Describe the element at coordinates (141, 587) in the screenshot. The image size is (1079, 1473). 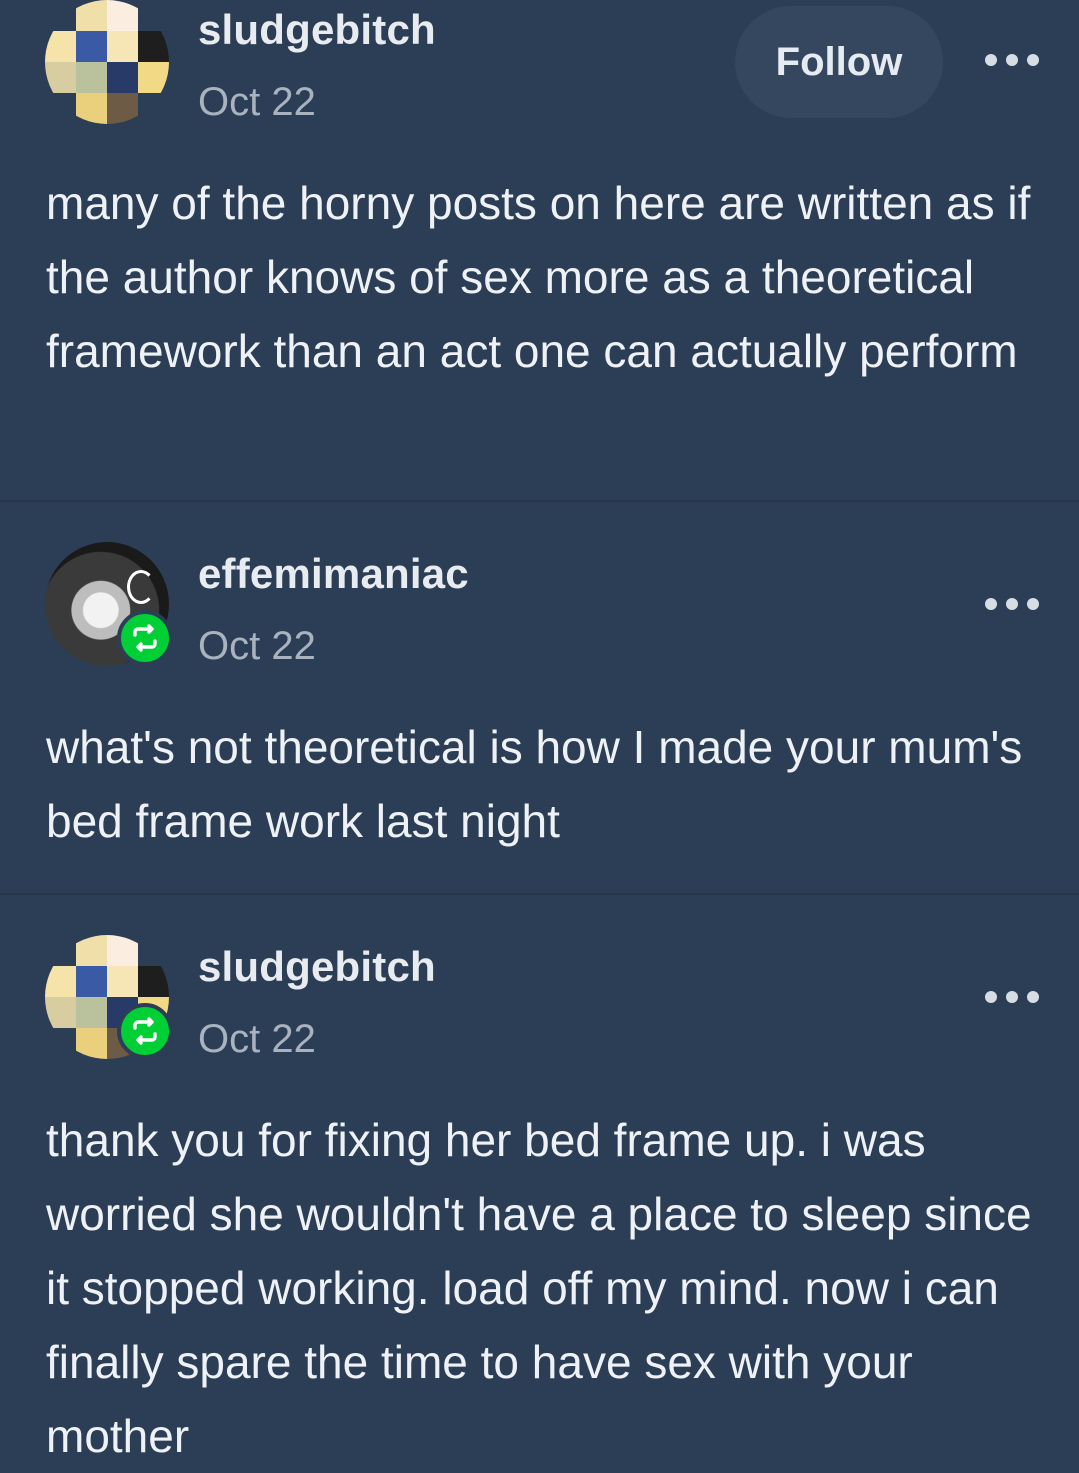
I see `moon-icon` at that location.